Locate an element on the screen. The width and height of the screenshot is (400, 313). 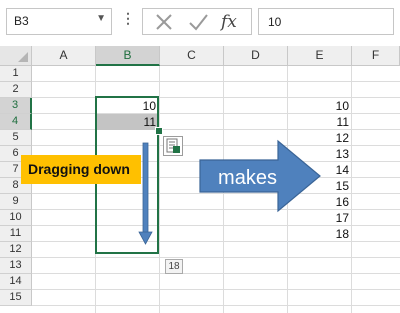
makes-label: makes is located at coordinates (247, 178).